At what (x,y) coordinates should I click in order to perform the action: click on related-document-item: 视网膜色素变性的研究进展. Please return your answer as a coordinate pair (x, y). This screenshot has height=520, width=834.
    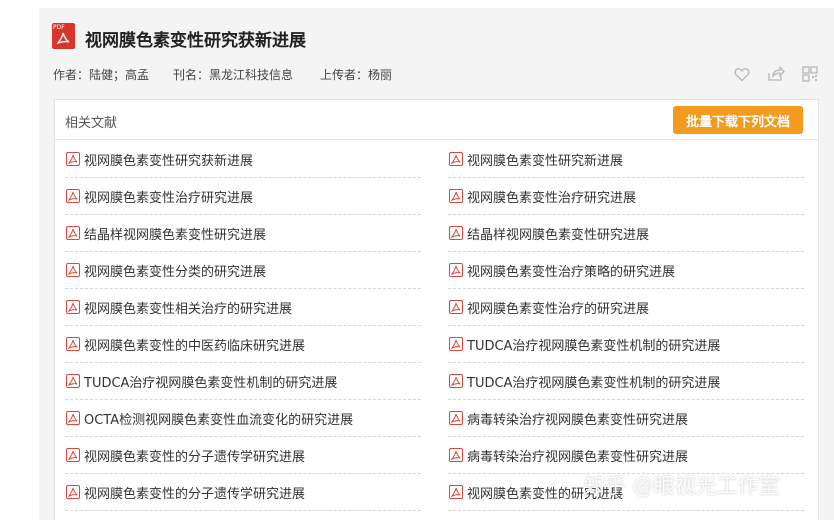
    Looking at the image, I should click on (626, 492).